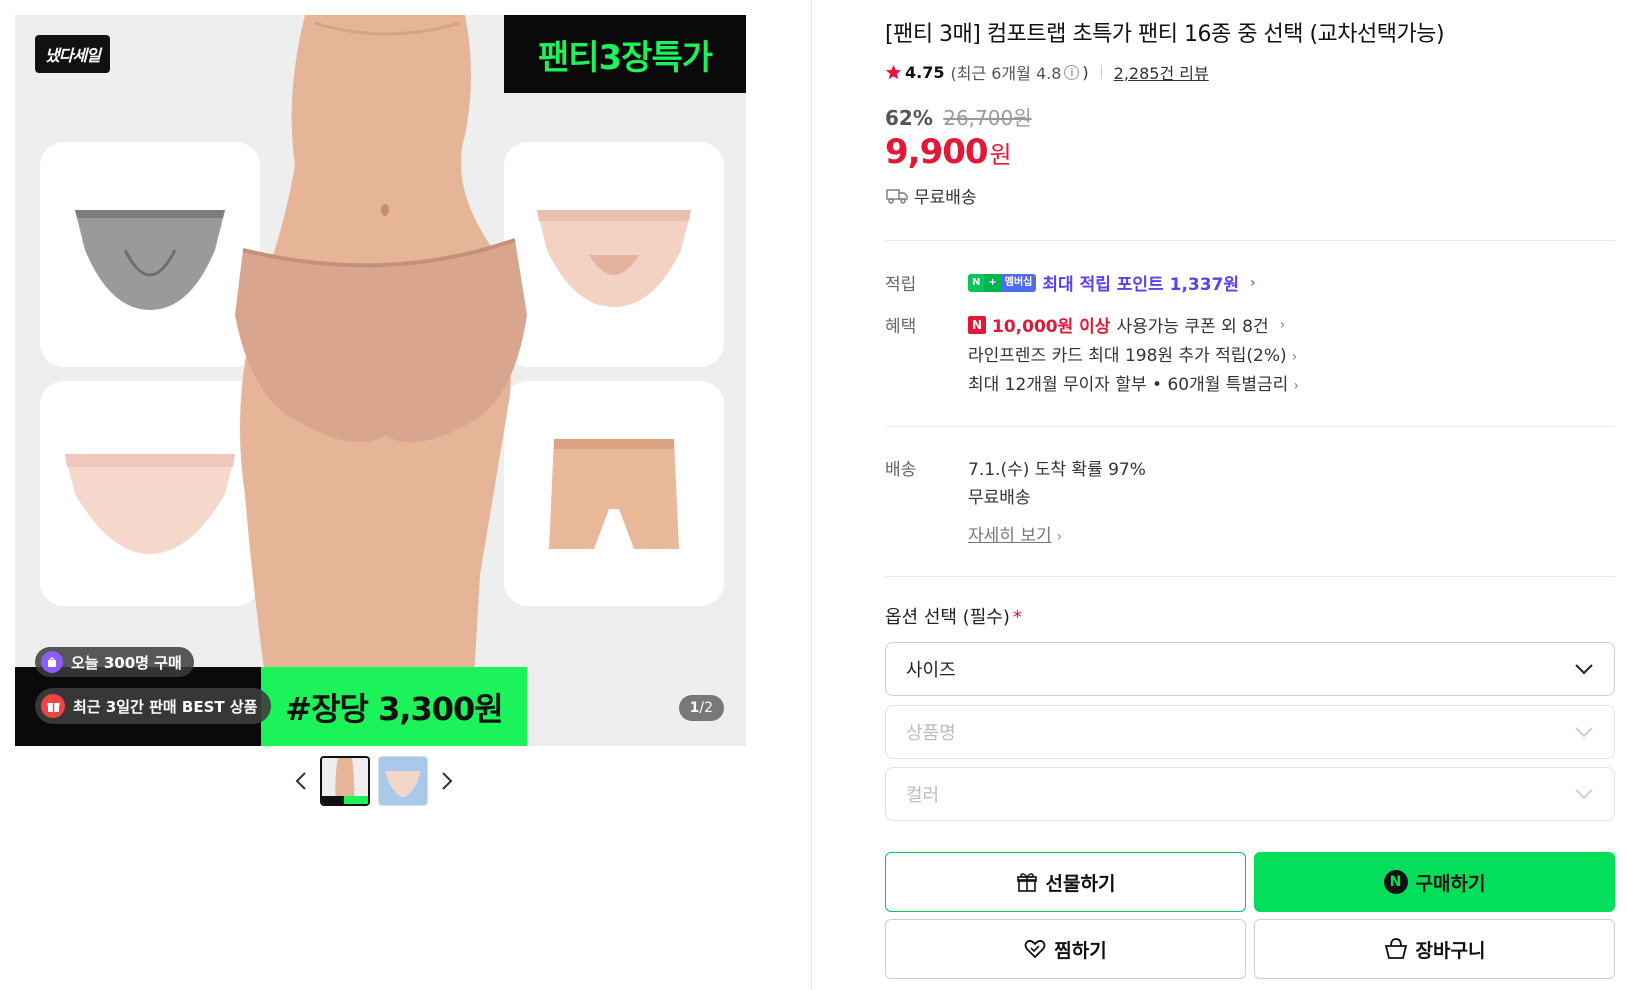 This screenshot has height=990, width=1627. I want to click on coupon-row: N 10,000원 이상 사용가능 쿠폰 외 8건 ›, so click(1126, 324).